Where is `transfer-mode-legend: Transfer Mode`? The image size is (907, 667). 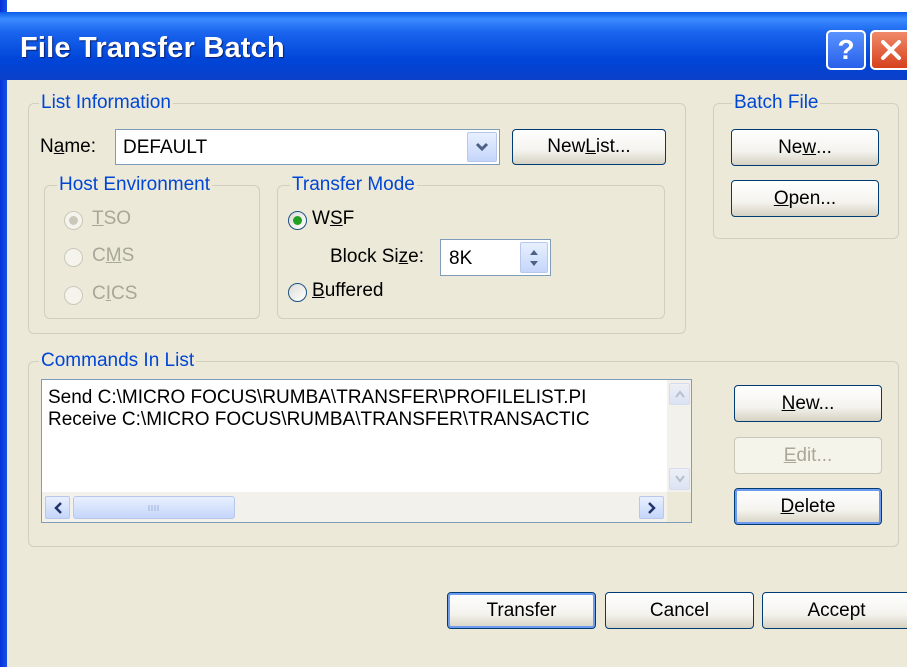
transfer-mode-legend: Transfer Mode is located at coordinates (353, 185).